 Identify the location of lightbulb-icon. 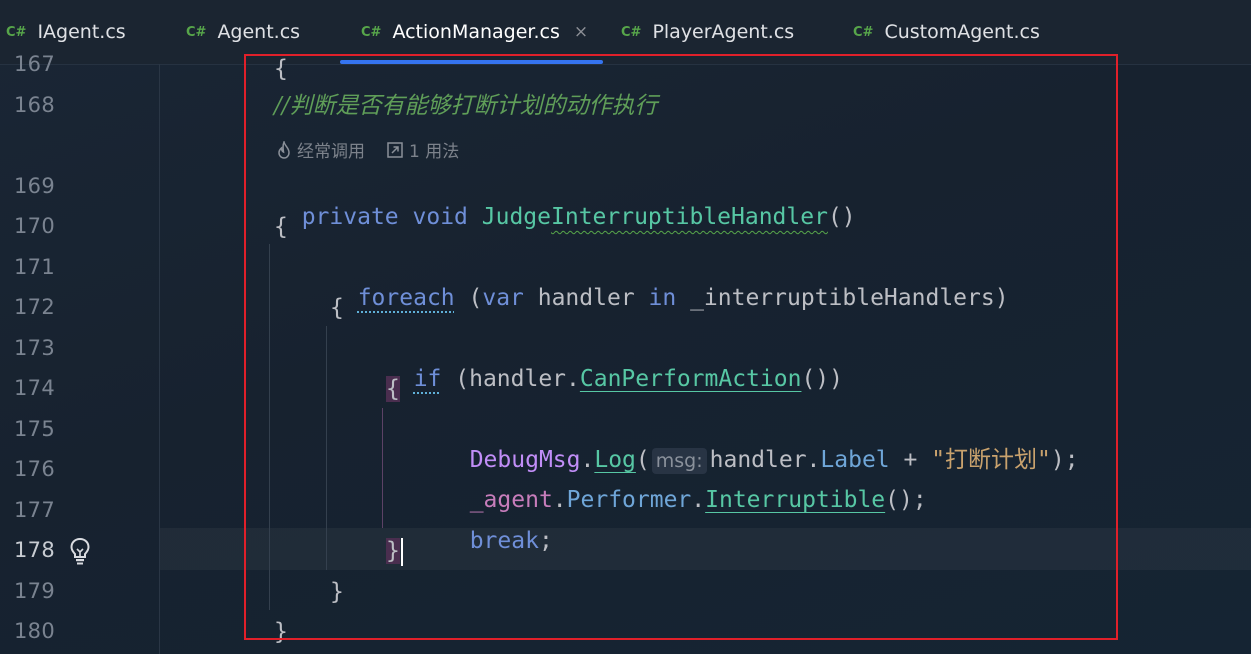
(80, 551).